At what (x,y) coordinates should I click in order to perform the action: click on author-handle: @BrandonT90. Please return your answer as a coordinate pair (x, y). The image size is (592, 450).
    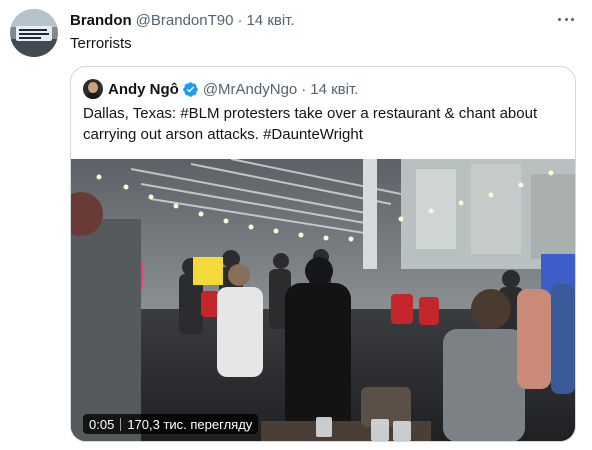
    Looking at the image, I should click on (185, 20).